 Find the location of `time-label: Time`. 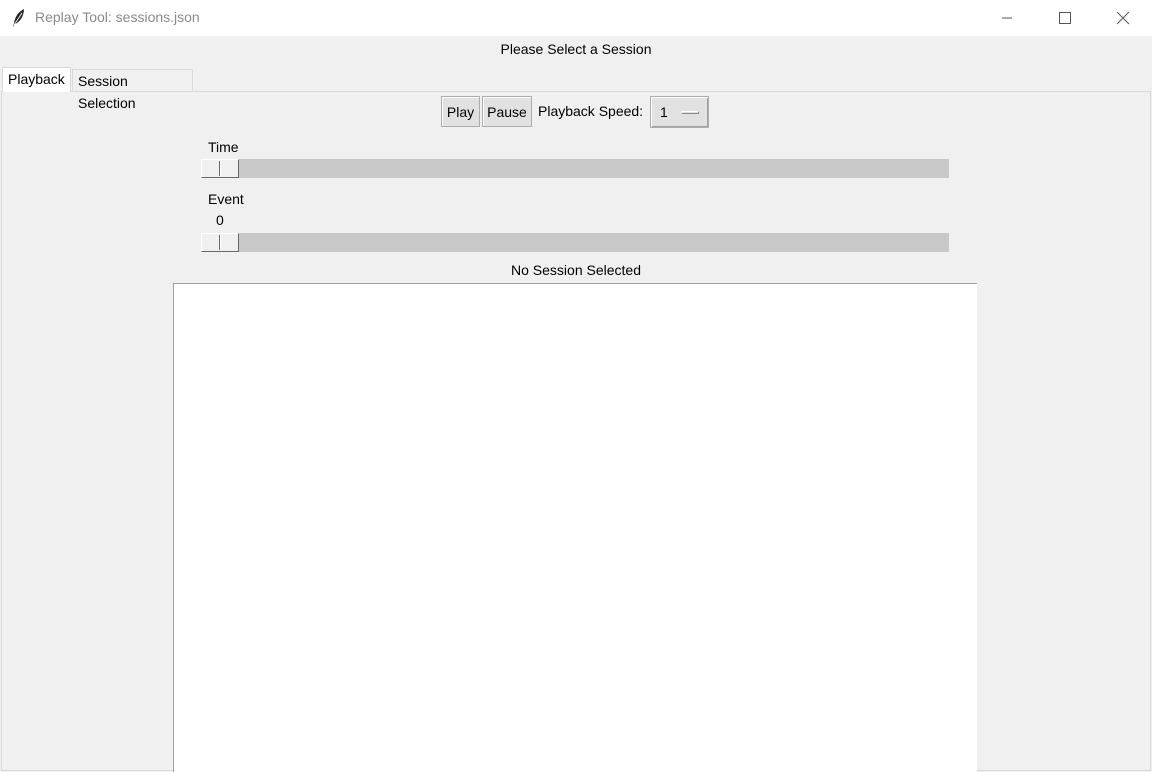

time-label: Time is located at coordinates (223, 147).